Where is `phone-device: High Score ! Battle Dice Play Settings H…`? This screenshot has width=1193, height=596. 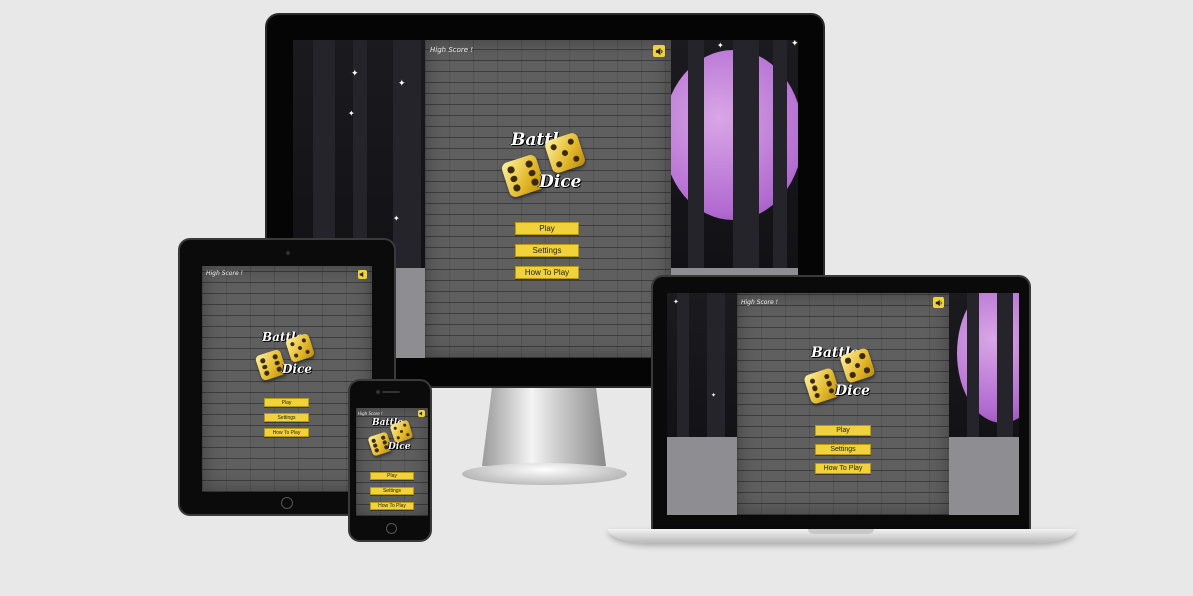 phone-device: High Score ! Battle Dice Play Settings H… is located at coordinates (390, 460).